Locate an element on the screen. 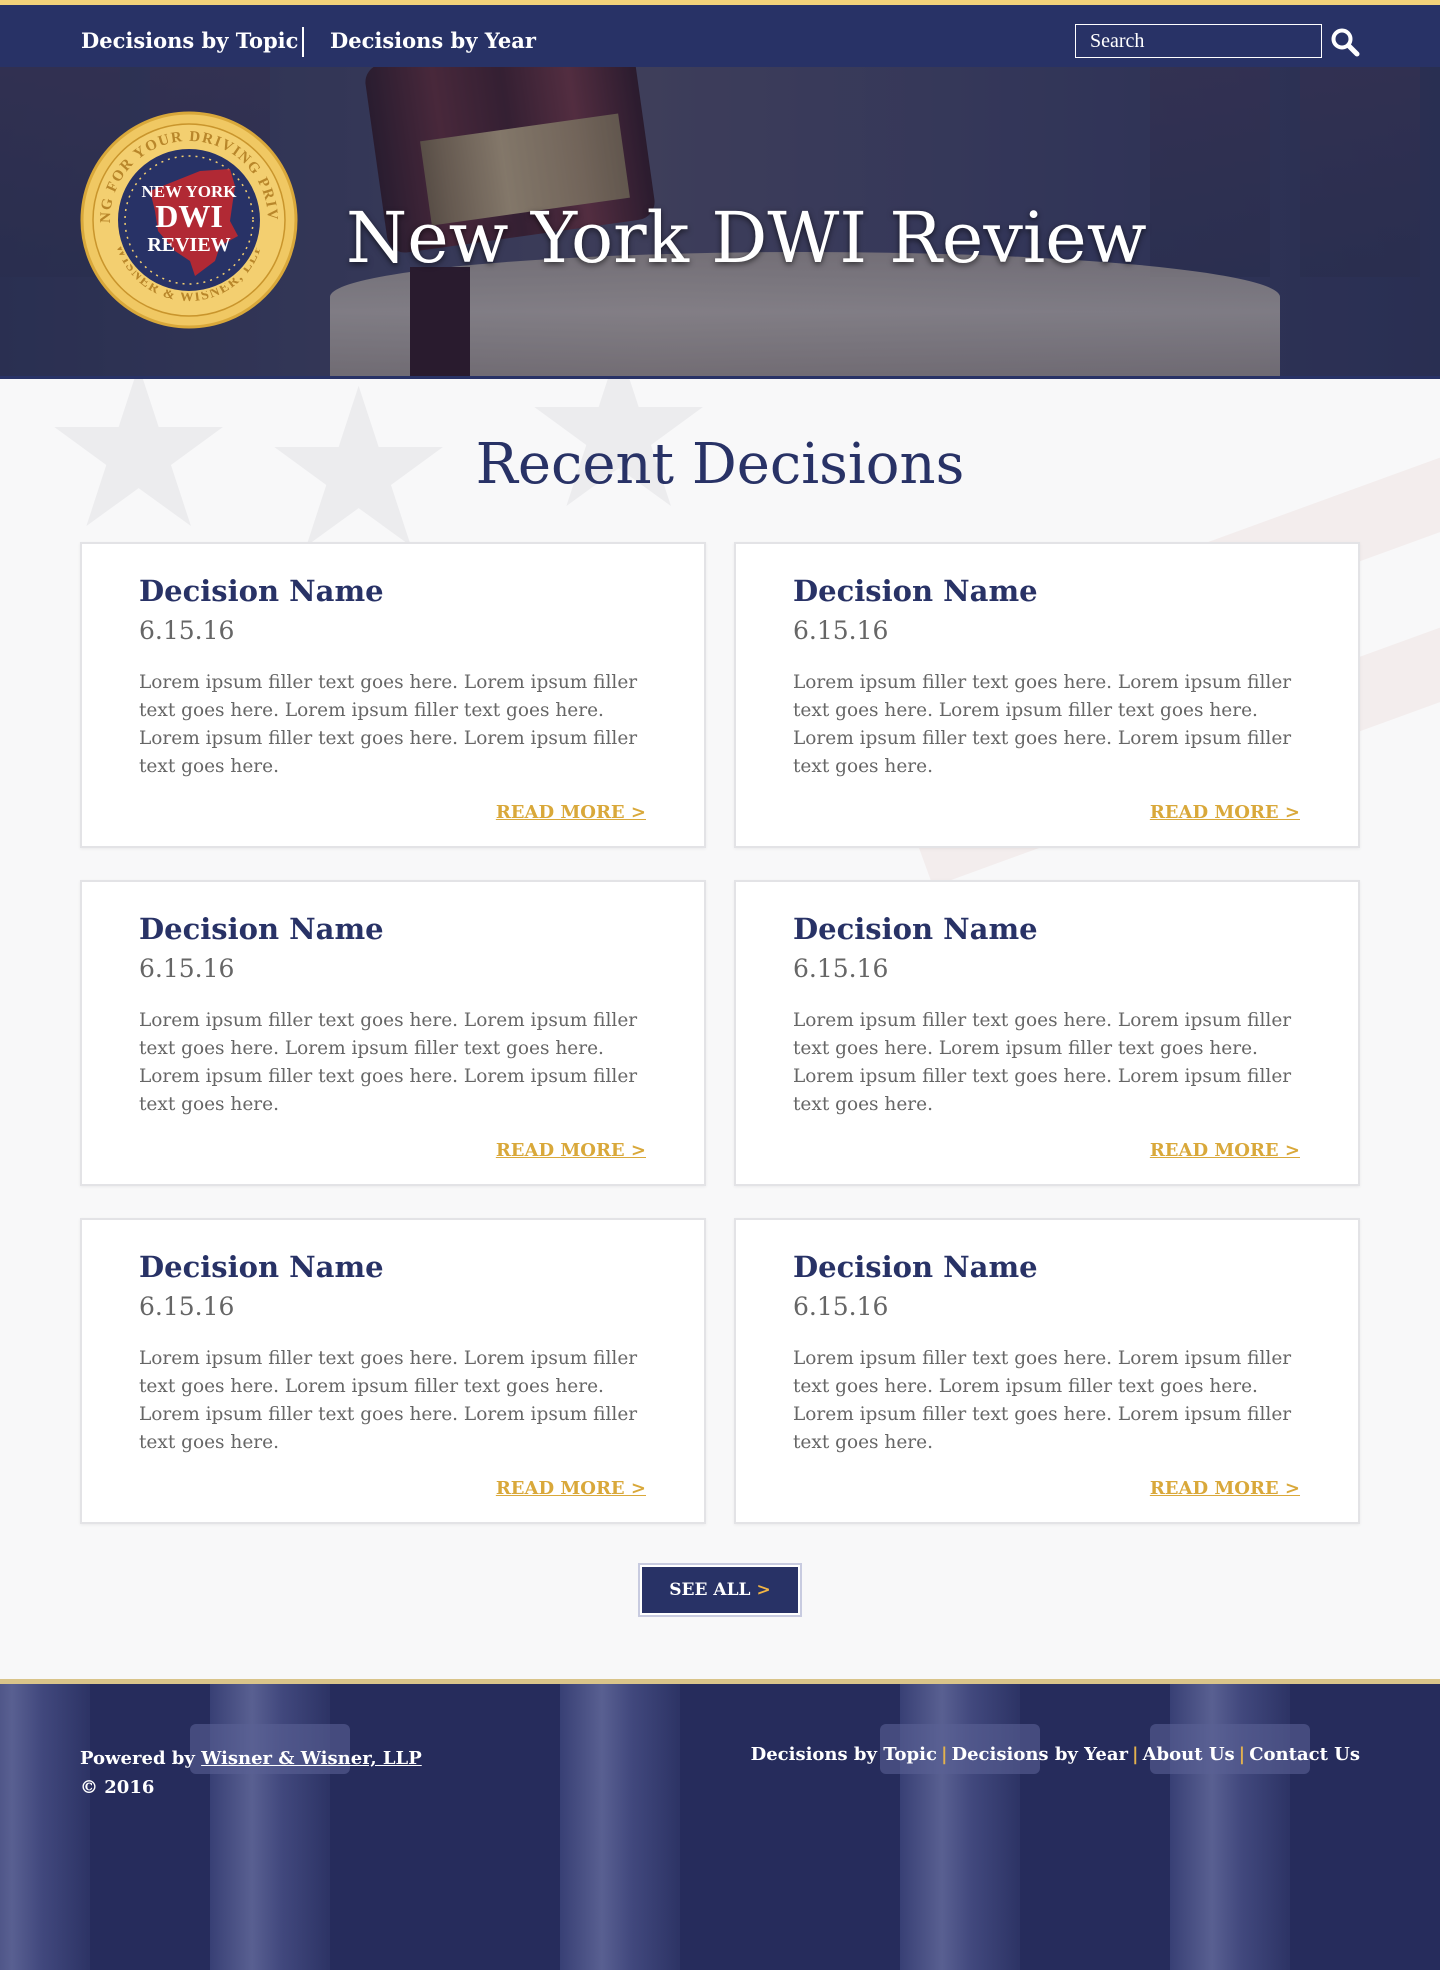  copyright: © 2016 is located at coordinates (117, 1787).